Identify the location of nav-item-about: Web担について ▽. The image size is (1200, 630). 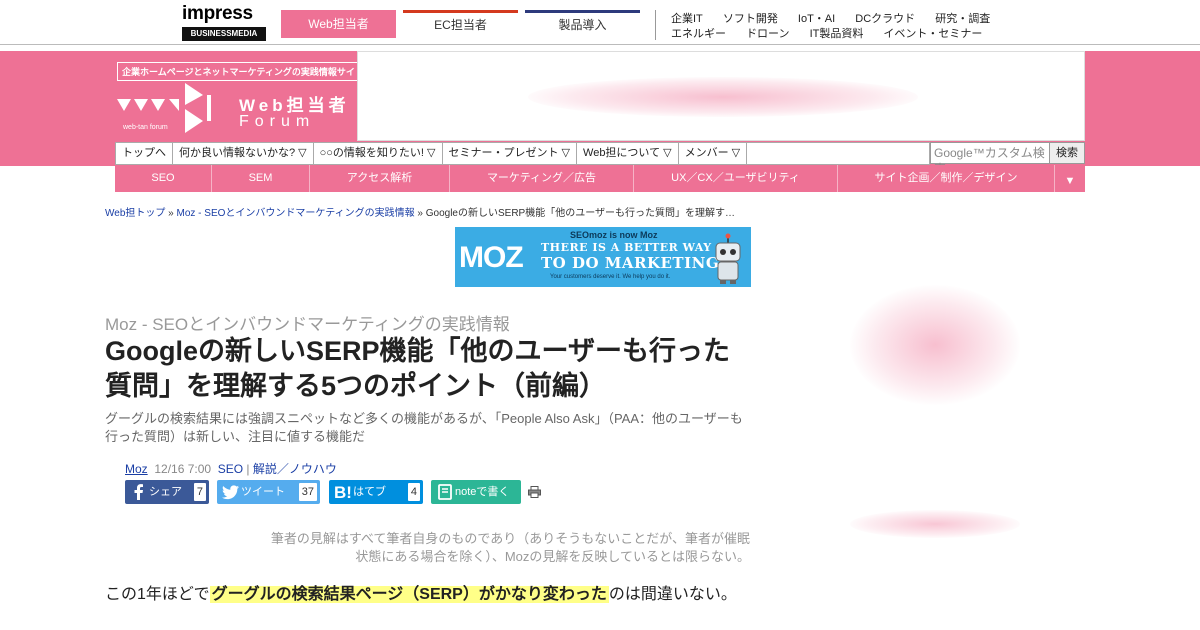
(628, 153).